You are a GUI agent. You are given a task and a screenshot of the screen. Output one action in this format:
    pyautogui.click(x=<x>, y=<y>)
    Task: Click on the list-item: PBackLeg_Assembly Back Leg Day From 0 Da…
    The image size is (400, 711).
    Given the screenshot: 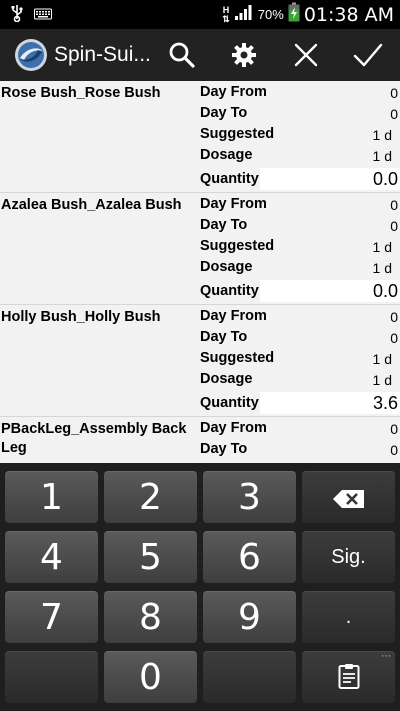 What is the action you would take?
    pyautogui.click(x=200, y=440)
    